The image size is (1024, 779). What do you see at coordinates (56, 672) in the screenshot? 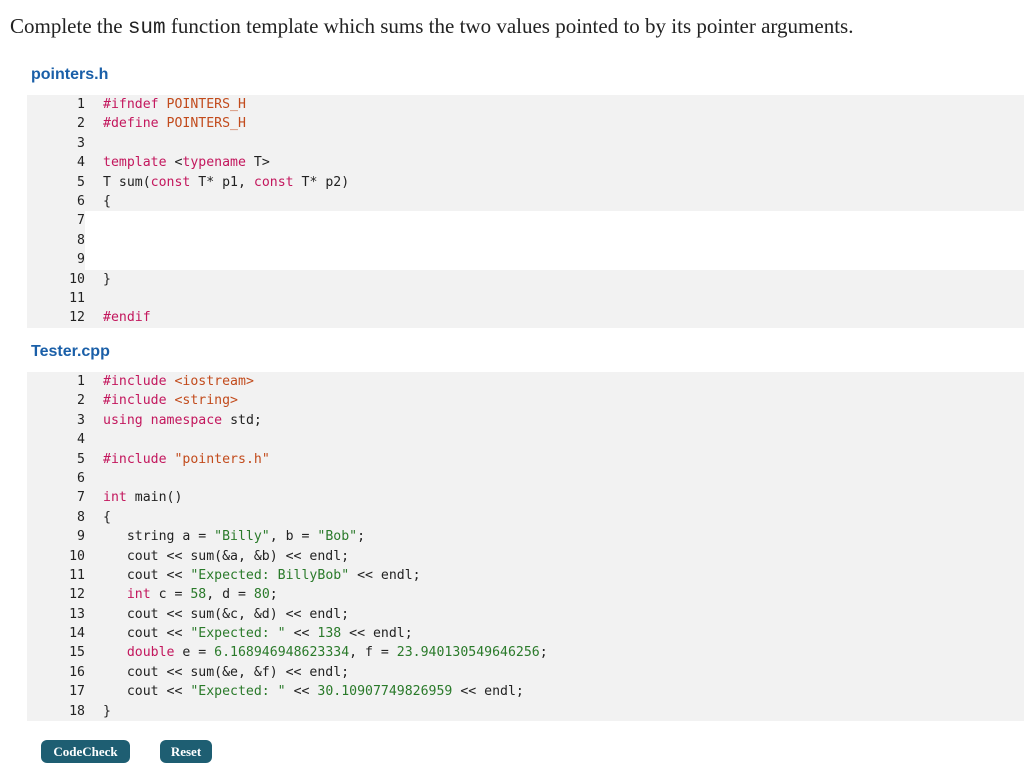
I see `line-number: 16` at bounding box center [56, 672].